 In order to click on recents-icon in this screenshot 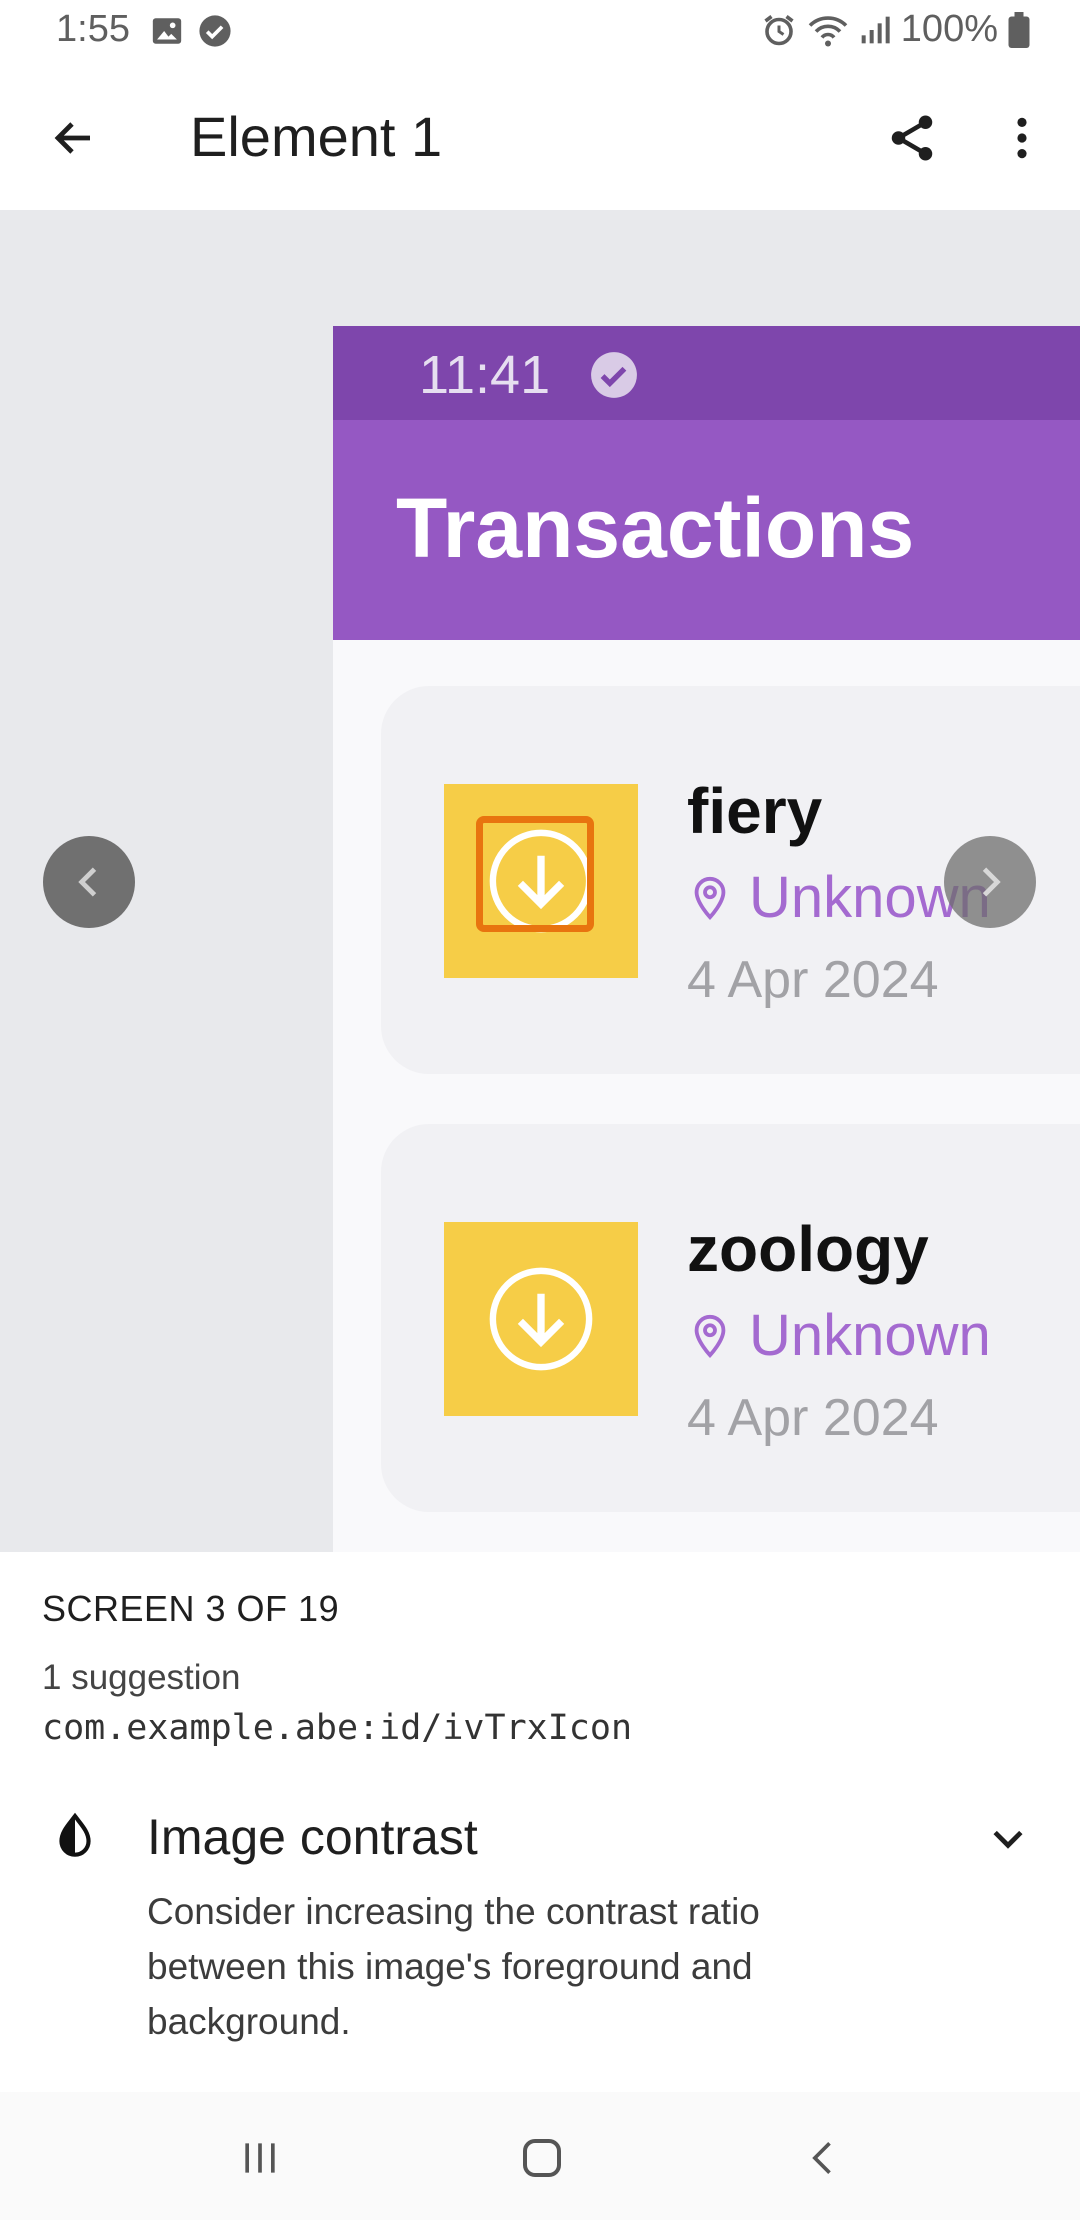, I will do `click(260, 2158)`.